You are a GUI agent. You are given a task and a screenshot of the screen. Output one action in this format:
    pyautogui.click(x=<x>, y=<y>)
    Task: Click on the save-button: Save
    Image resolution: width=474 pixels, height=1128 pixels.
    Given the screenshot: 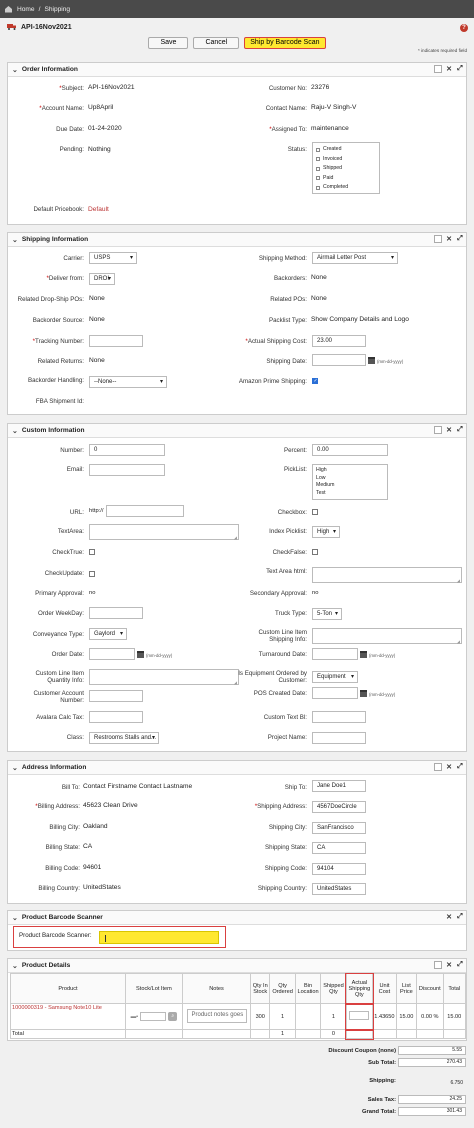 What is the action you would take?
    pyautogui.click(x=168, y=43)
    